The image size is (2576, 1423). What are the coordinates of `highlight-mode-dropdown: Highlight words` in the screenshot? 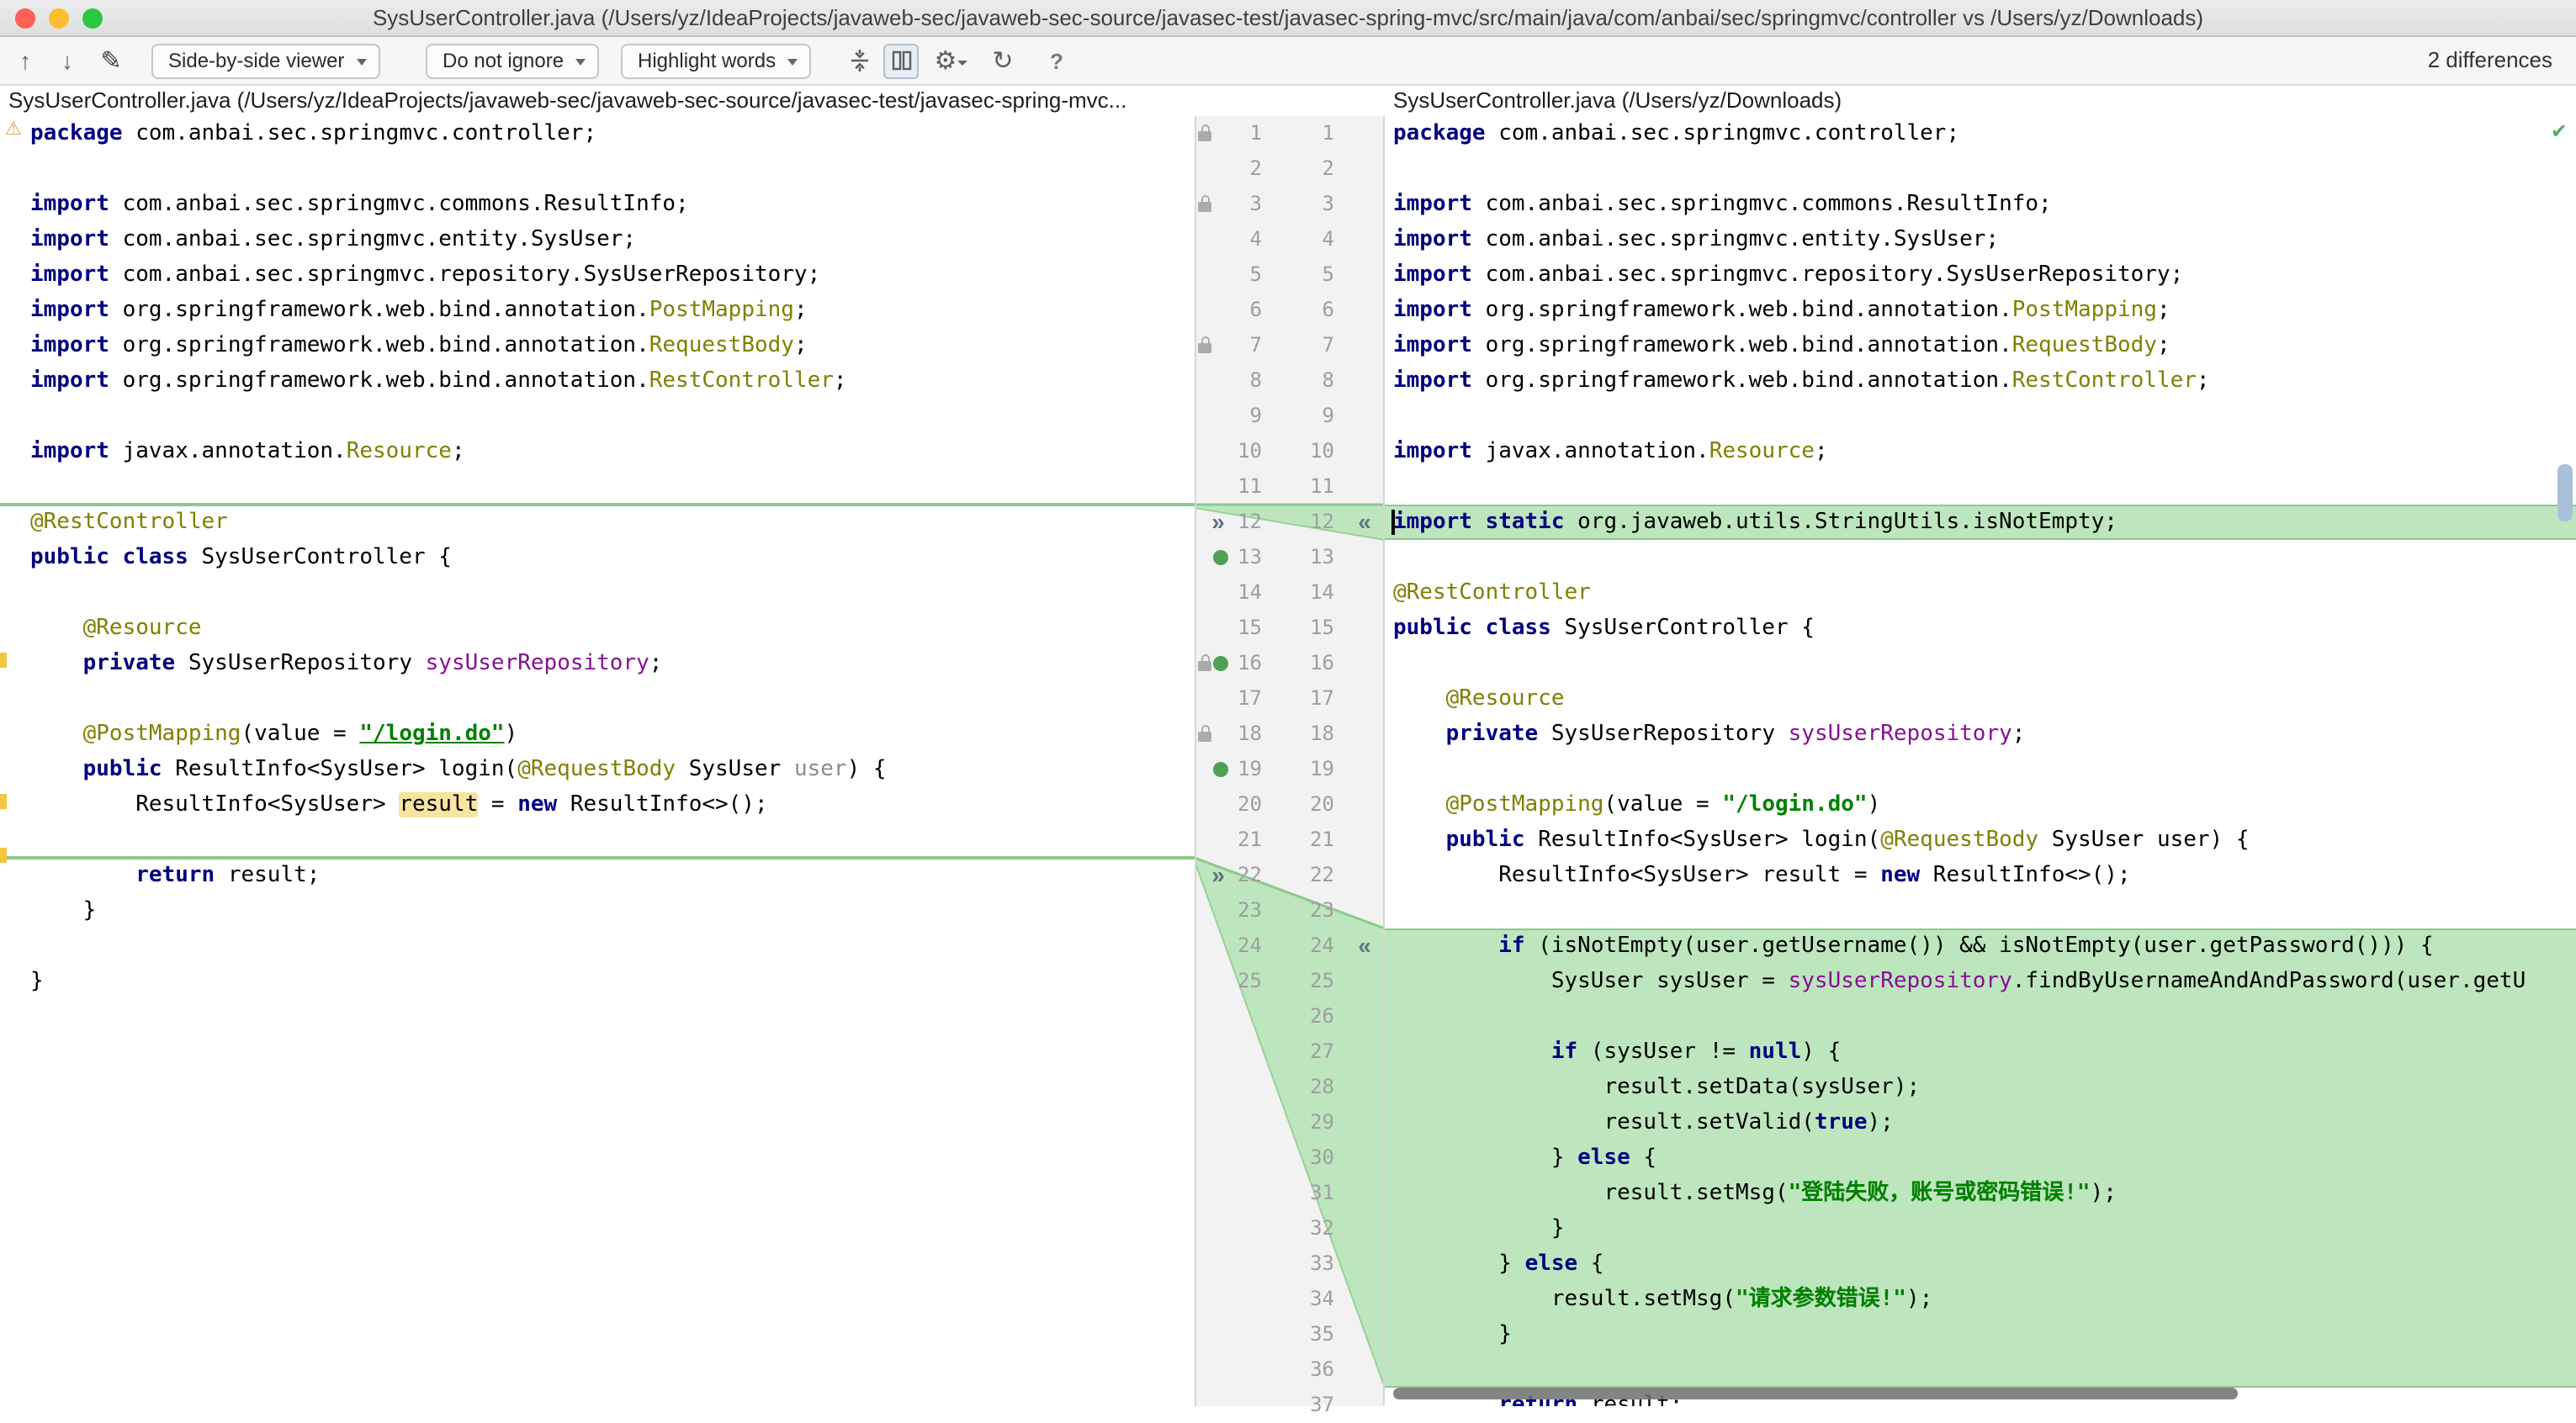 It's located at (716, 61).